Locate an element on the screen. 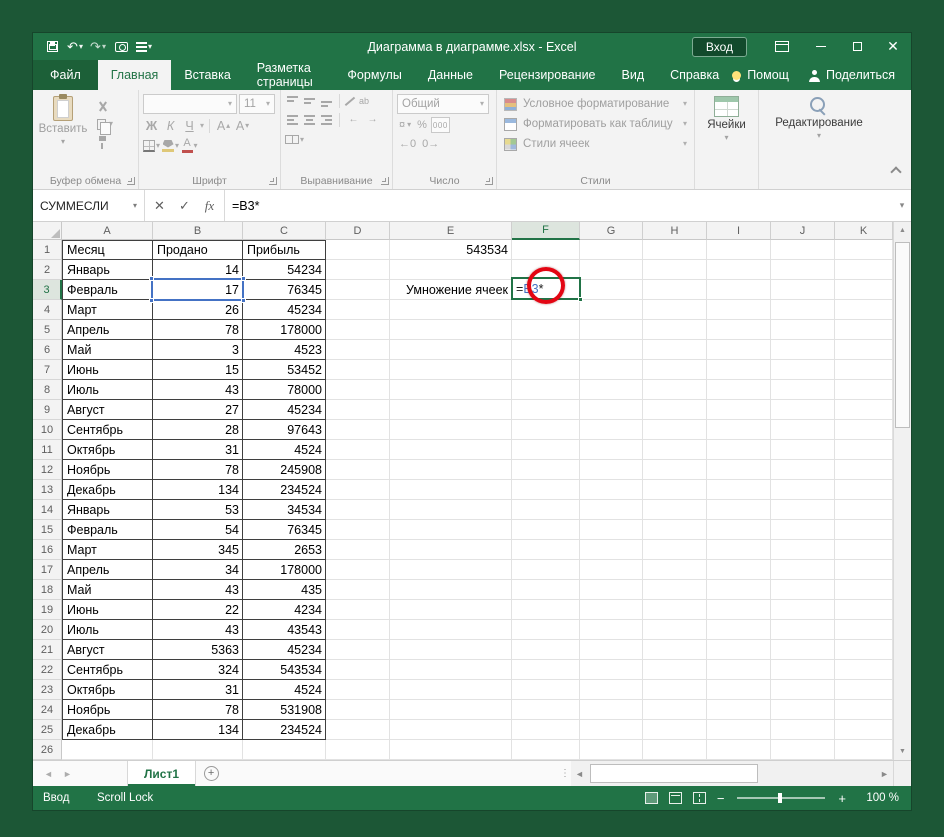 Image resolution: width=944 pixels, height=837 pixels. cell-H4 is located at coordinates (675, 310).